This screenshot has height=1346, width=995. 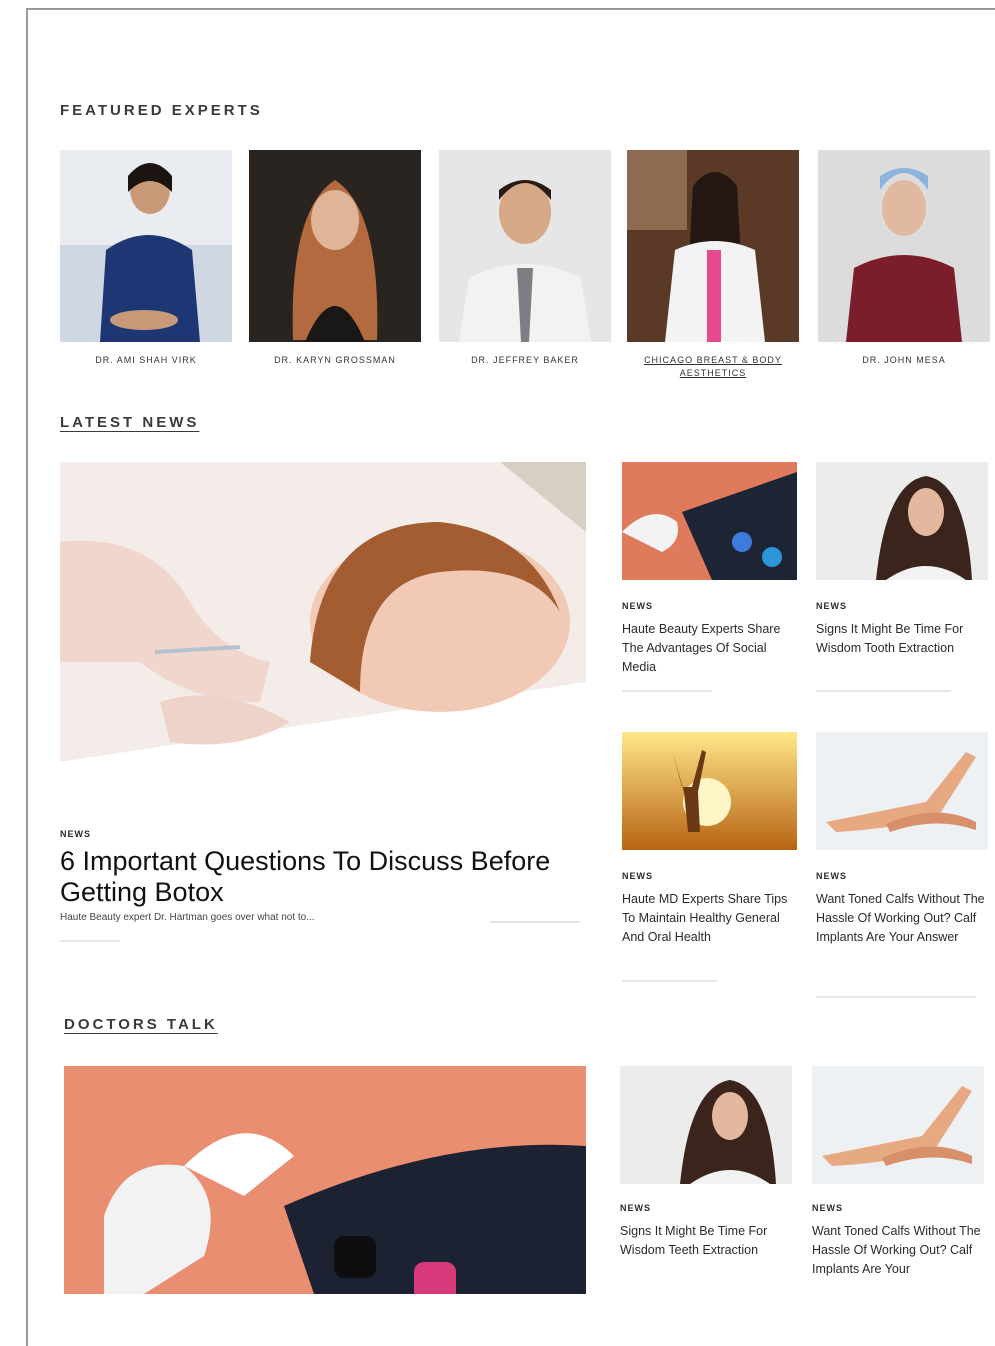 I want to click on expert-name: DR. JEFFREY BAKER, so click(x=525, y=360).